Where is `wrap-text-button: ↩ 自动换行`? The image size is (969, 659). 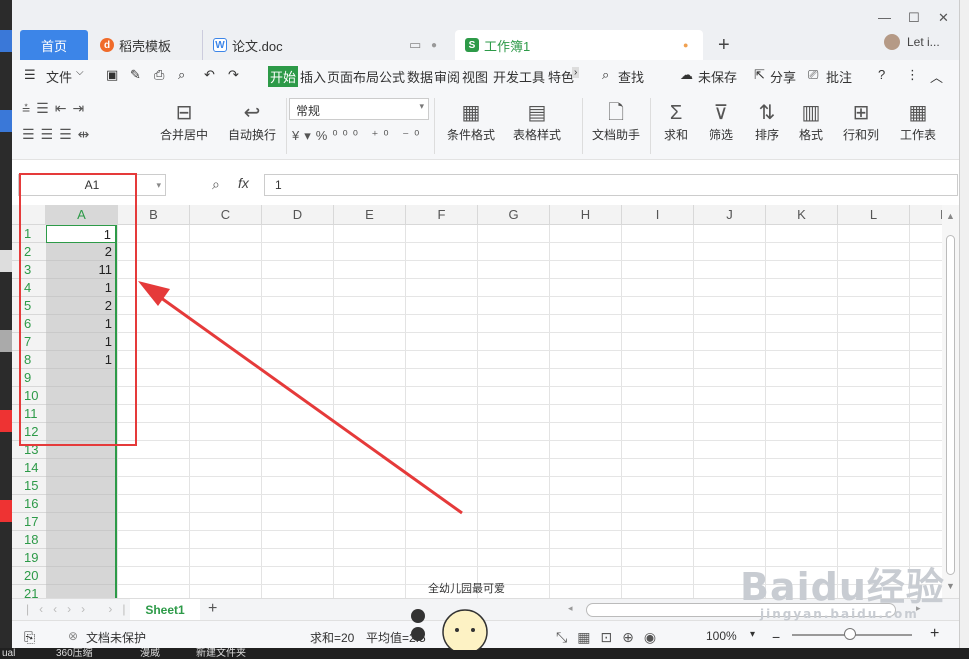 wrap-text-button: ↩ 自动换行 is located at coordinates (252, 121).